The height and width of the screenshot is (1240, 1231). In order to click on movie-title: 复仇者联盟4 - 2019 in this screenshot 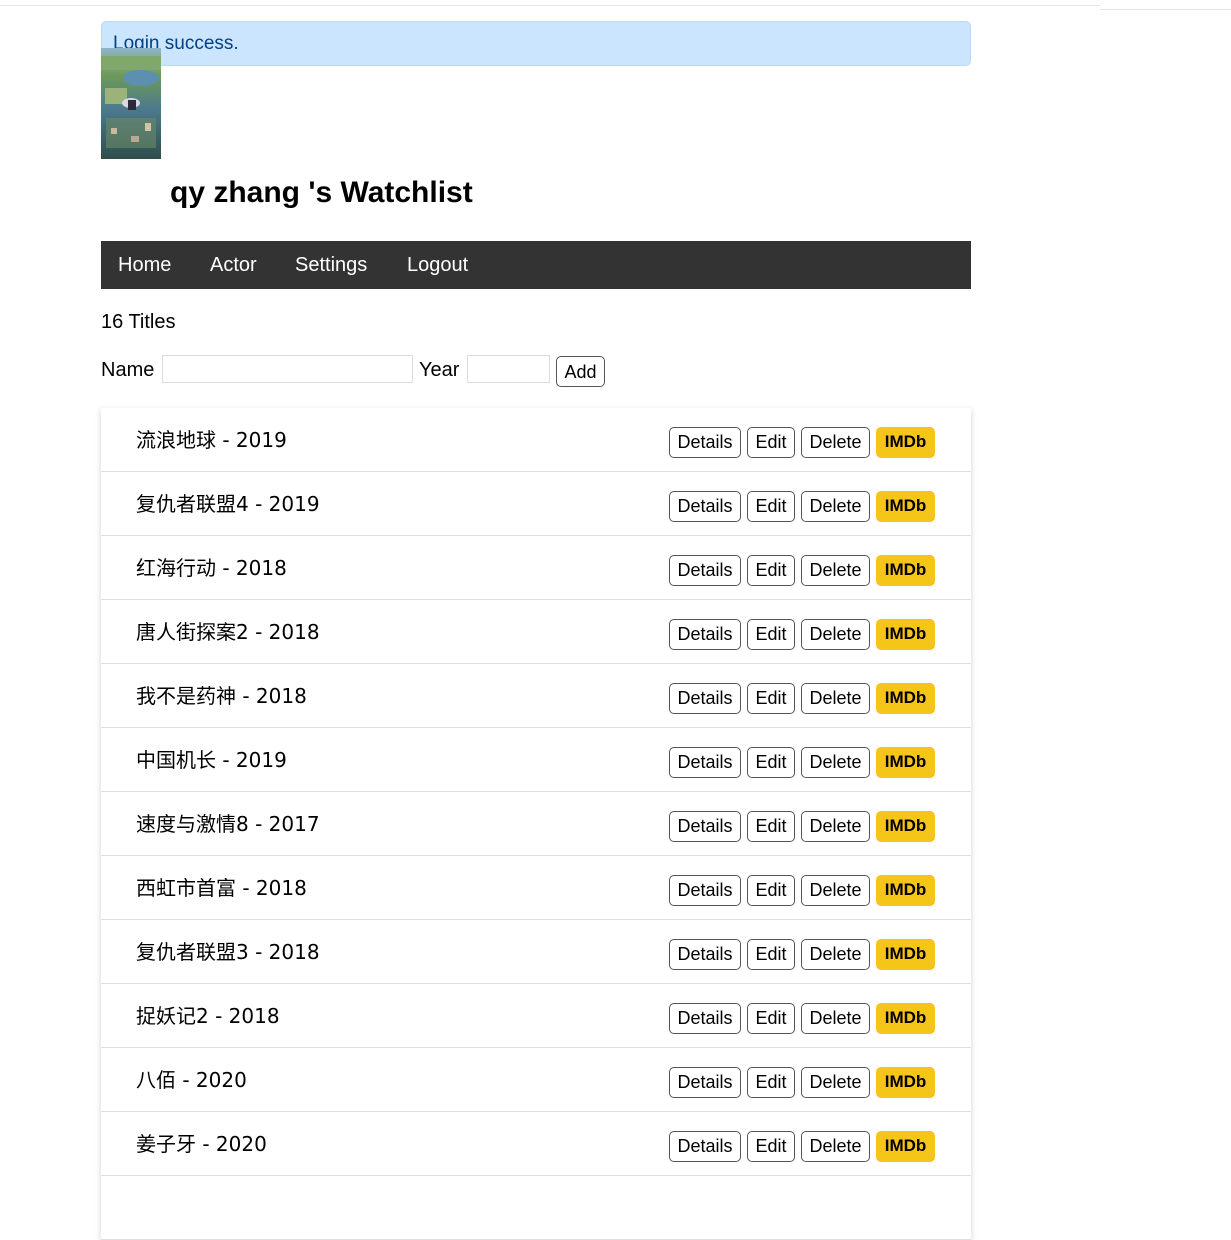, I will do `click(228, 504)`.